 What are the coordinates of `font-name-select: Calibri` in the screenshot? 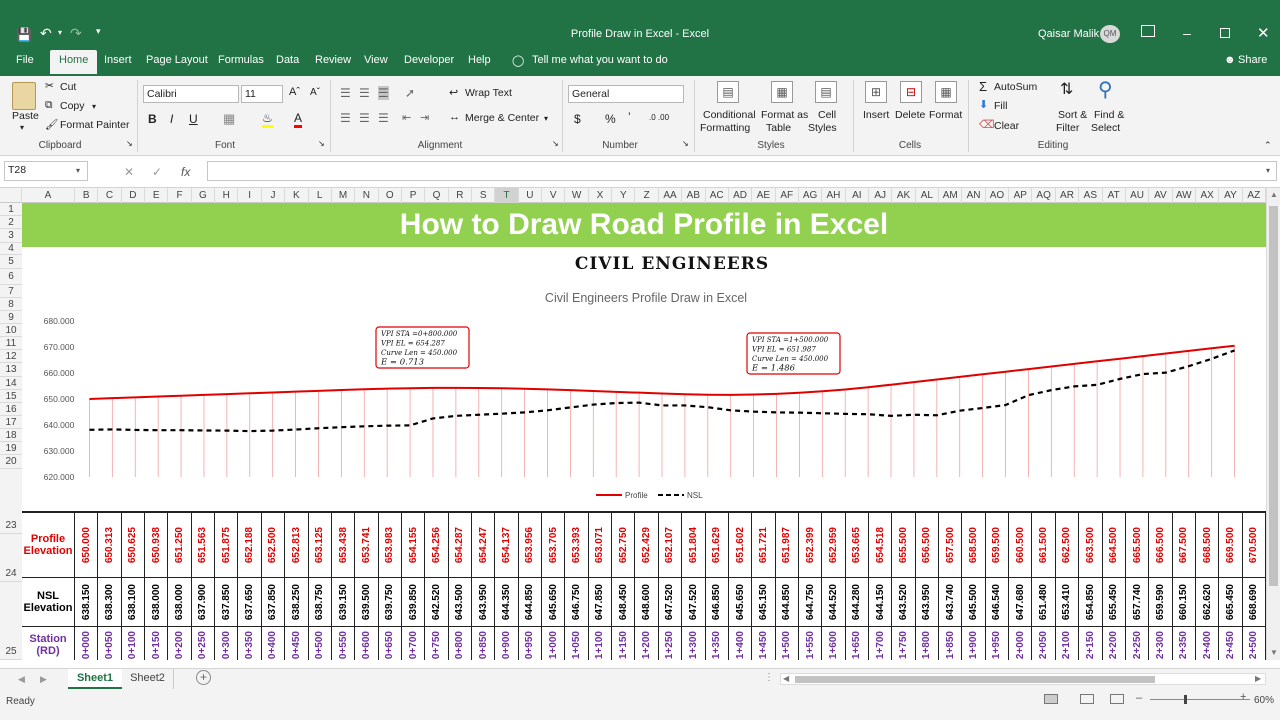 It's located at (191, 94).